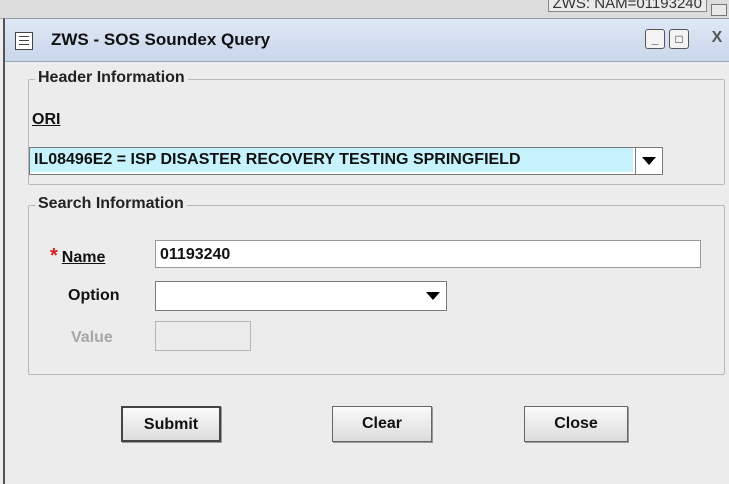 This screenshot has width=729, height=484. I want to click on background-window: ZWS: NAM=01193240, so click(364, 9).